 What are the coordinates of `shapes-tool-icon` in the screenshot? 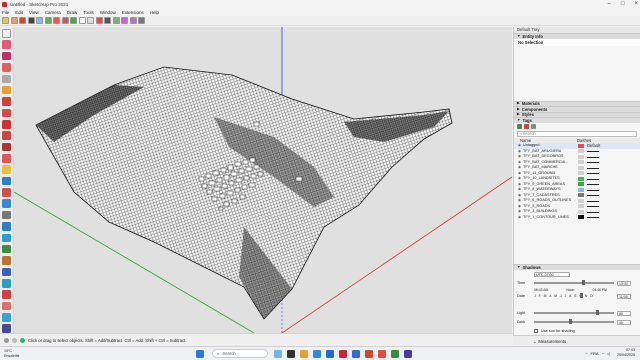 It's located at (48, 20).